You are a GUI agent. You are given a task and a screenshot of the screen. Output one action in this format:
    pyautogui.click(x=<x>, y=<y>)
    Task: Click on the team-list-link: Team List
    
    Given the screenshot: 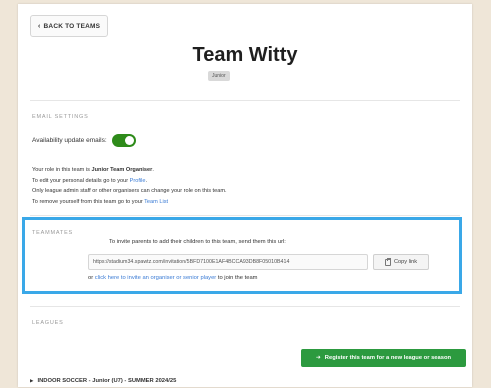 What is the action you would take?
    pyautogui.click(x=156, y=202)
    